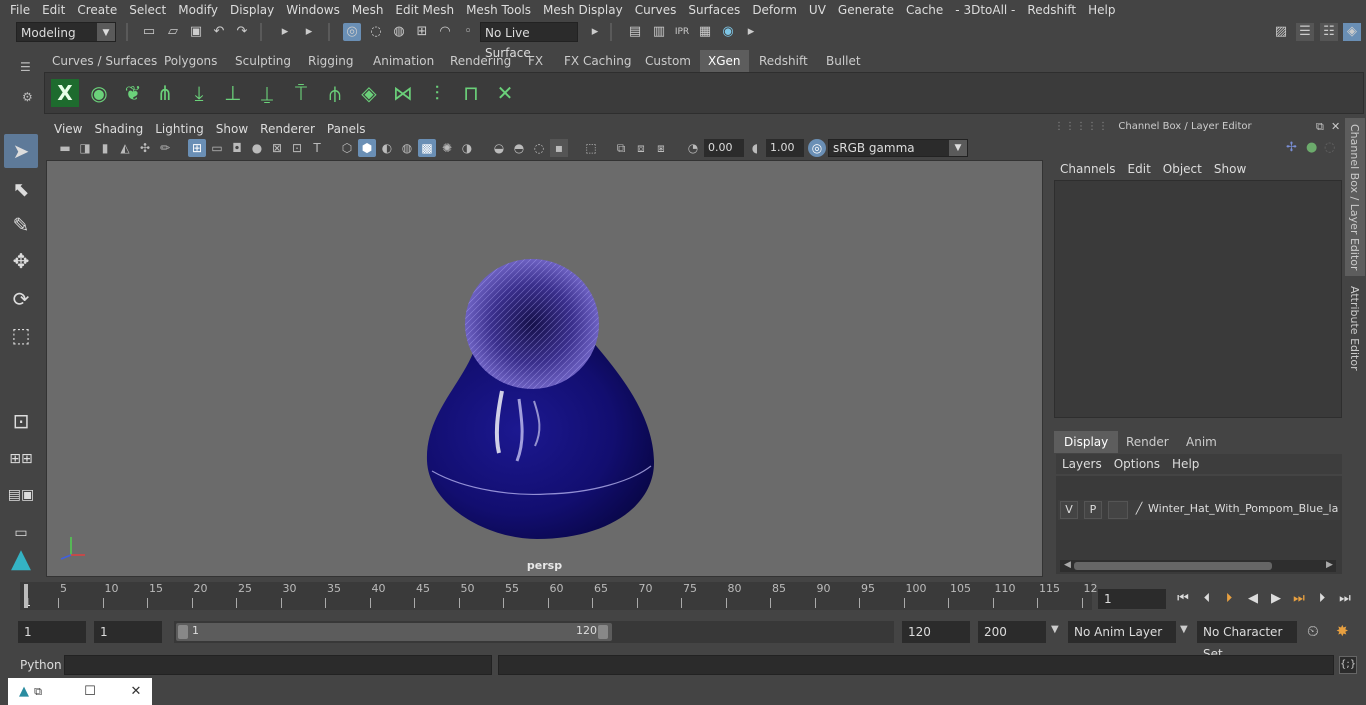  Describe the element at coordinates (1305, 32) in the screenshot. I see `show-tool-settings-icon: ☰` at that location.